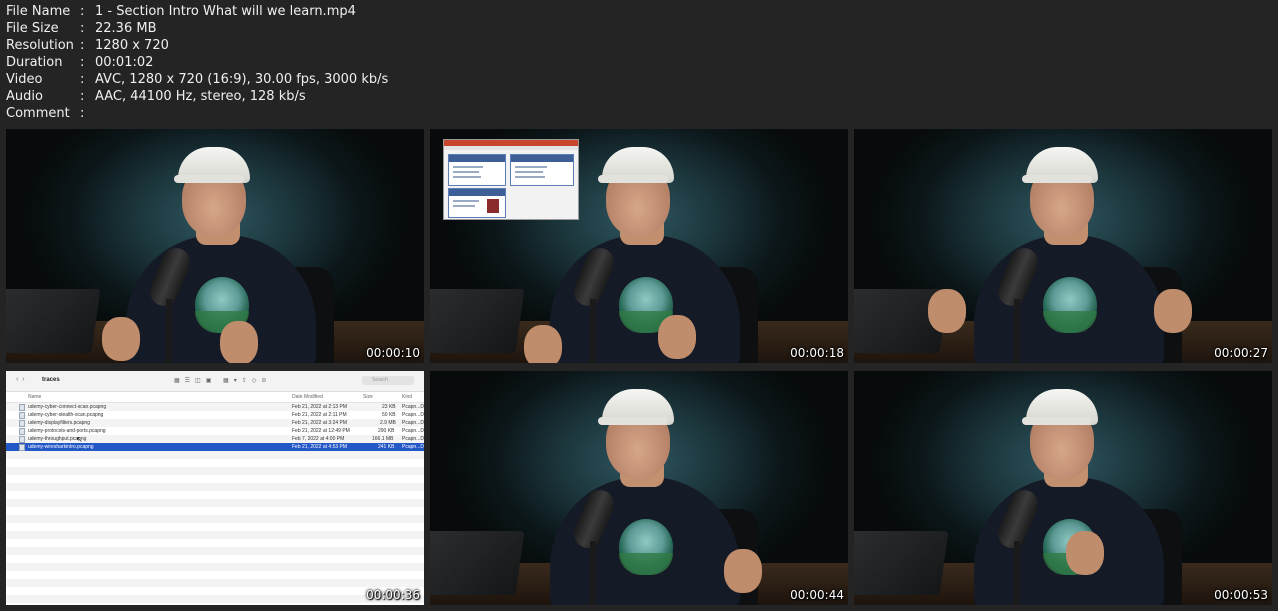 This screenshot has height=611, width=1278. What do you see at coordinates (20, 379) in the screenshot?
I see `back-forward-icon: ‹ ›` at bounding box center [20, 379].